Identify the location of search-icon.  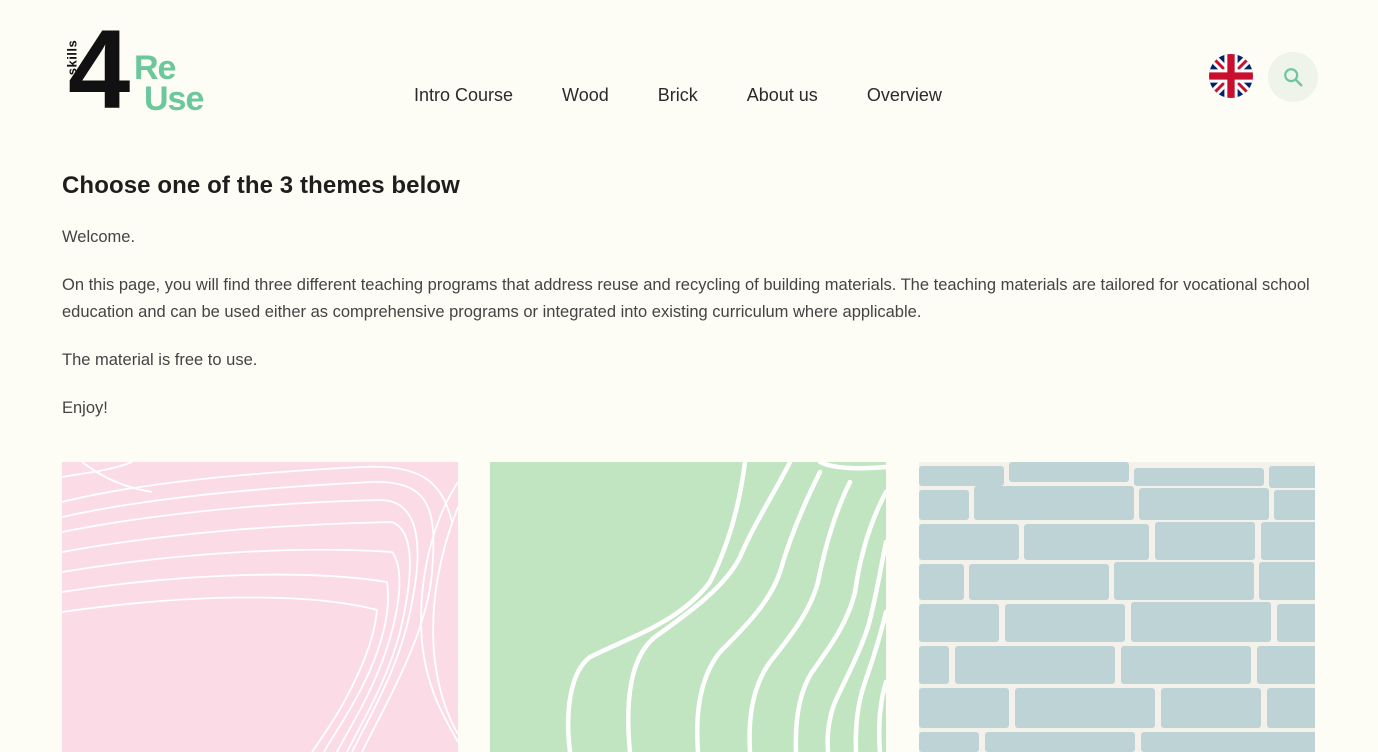
(1293, 77).